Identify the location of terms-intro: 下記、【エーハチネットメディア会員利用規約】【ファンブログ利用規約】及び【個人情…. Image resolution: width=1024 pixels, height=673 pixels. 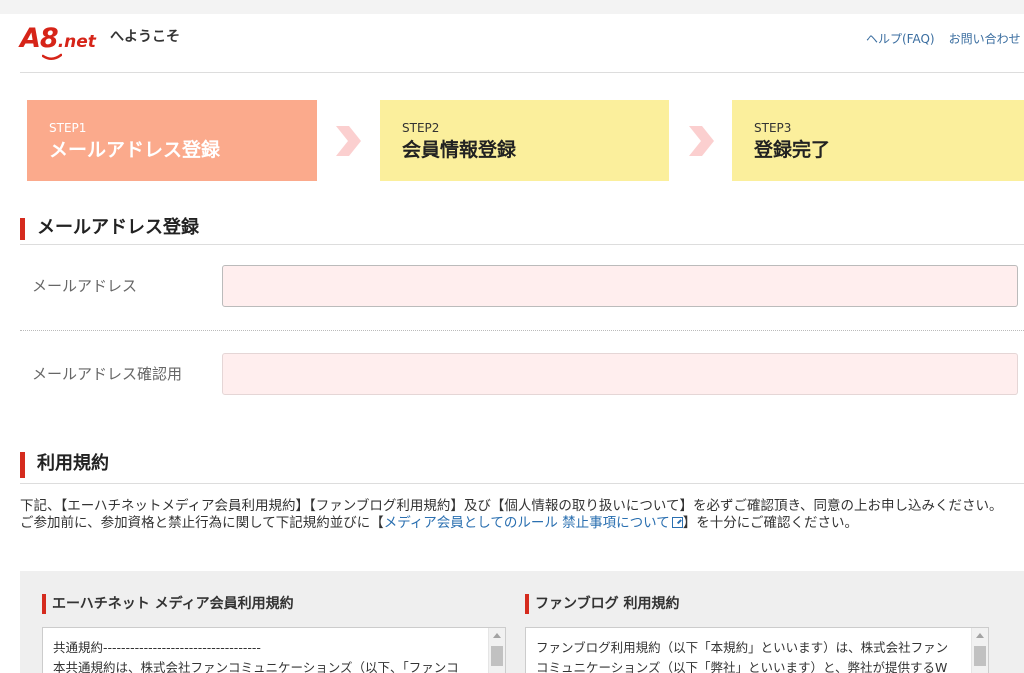
(522, 515).